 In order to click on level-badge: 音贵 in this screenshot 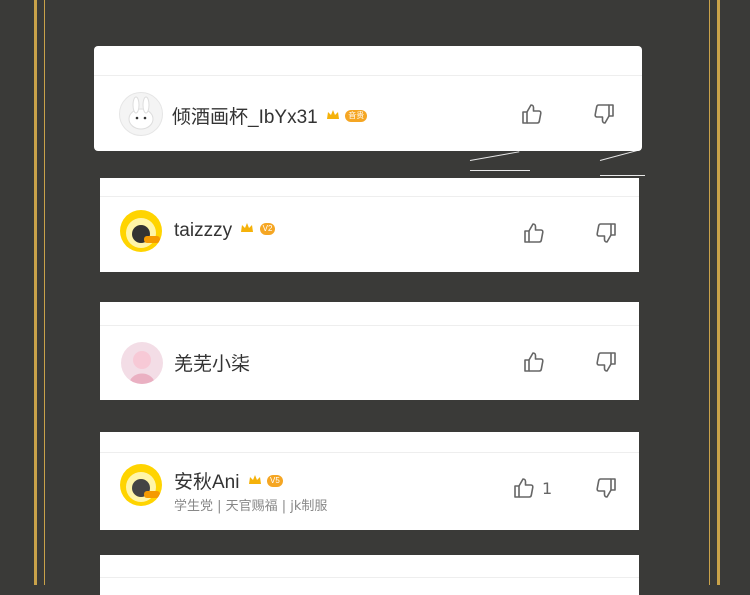, I will do `click(356, 115)`.